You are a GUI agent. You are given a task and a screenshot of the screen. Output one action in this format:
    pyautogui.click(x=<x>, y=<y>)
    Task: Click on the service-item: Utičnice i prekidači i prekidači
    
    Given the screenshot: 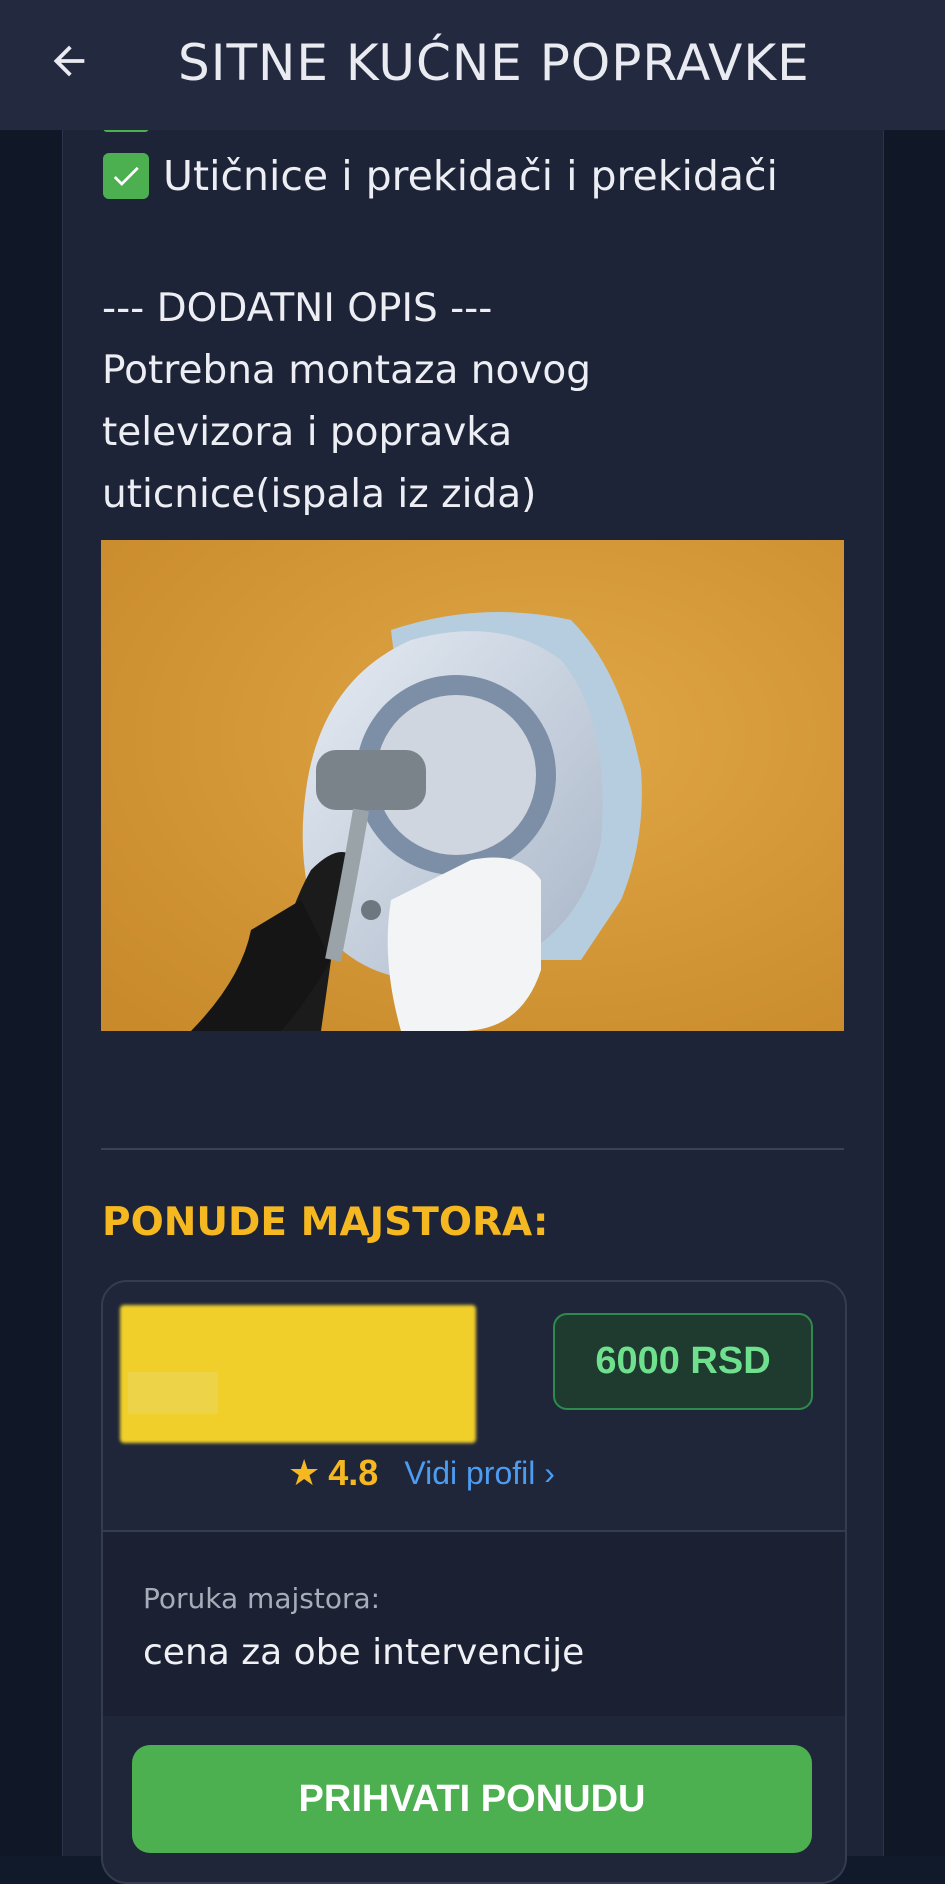 What is the action you would take?
    pyautogui.click(x=440, y=176)
    